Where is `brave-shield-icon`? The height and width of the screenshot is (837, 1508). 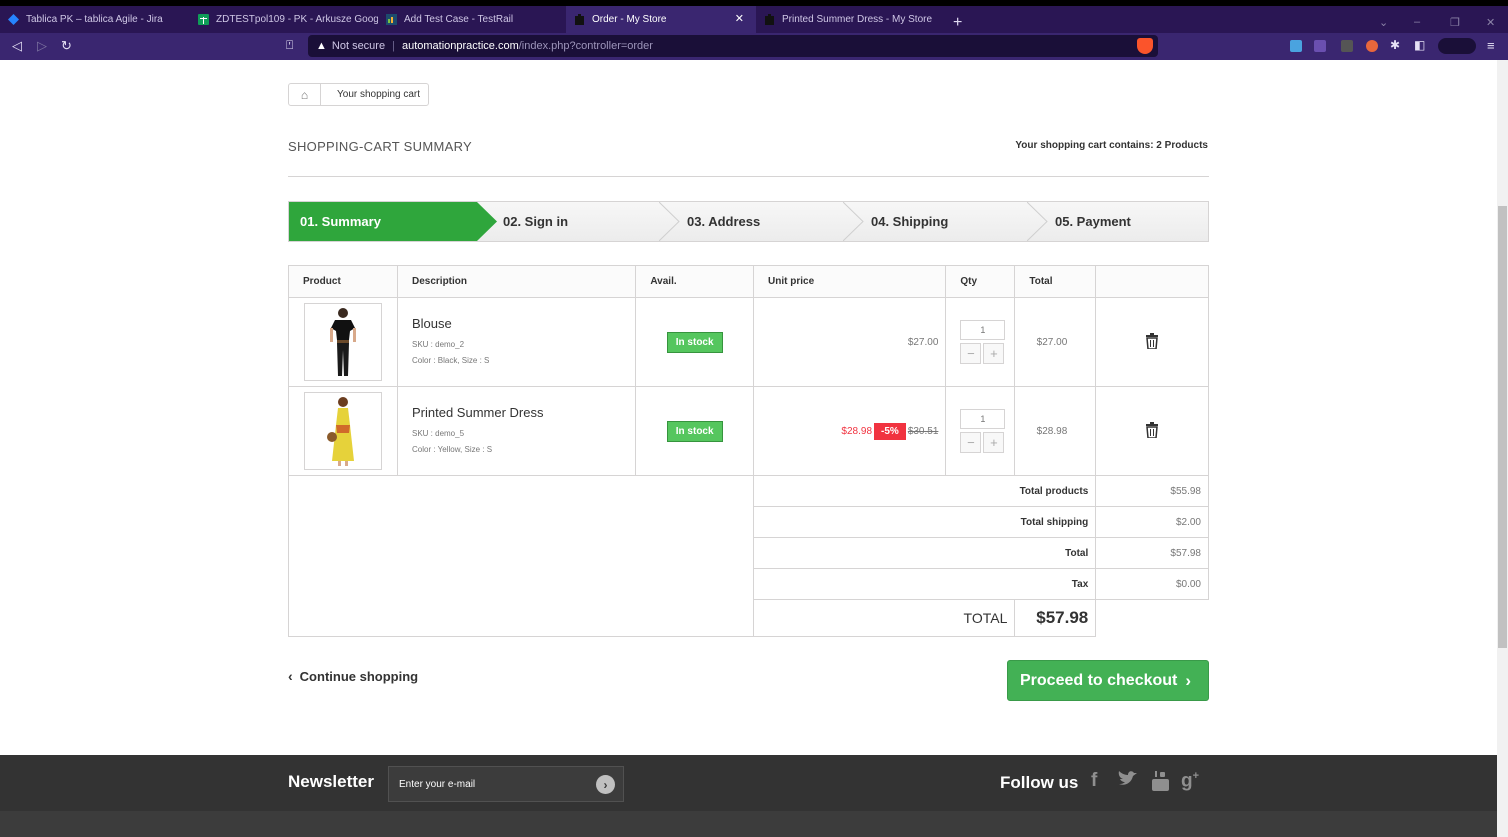
brave-shield-icon is located at coordinates (1145, 46).